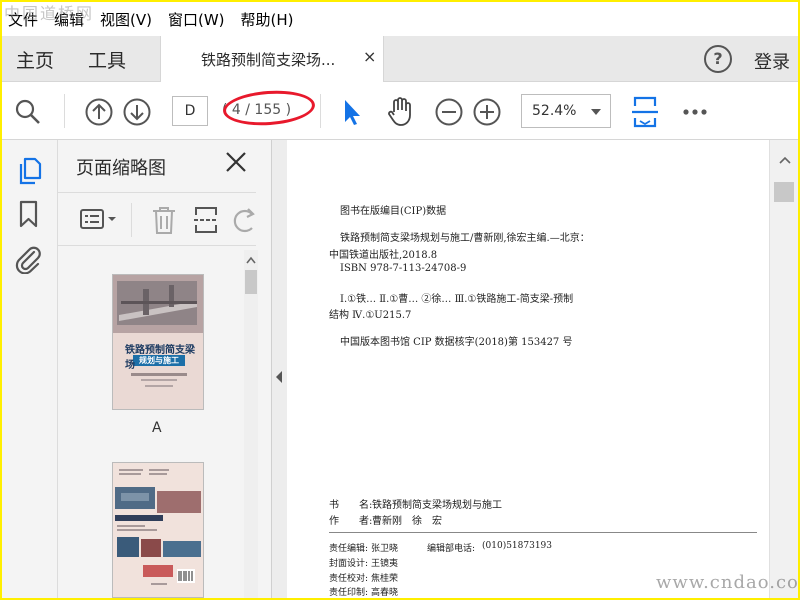 The width and height of the screenshot is (800, 600). Describe the element at coordinates (29, 214) in the screenshot. I see `bookmark-icon` at that location.